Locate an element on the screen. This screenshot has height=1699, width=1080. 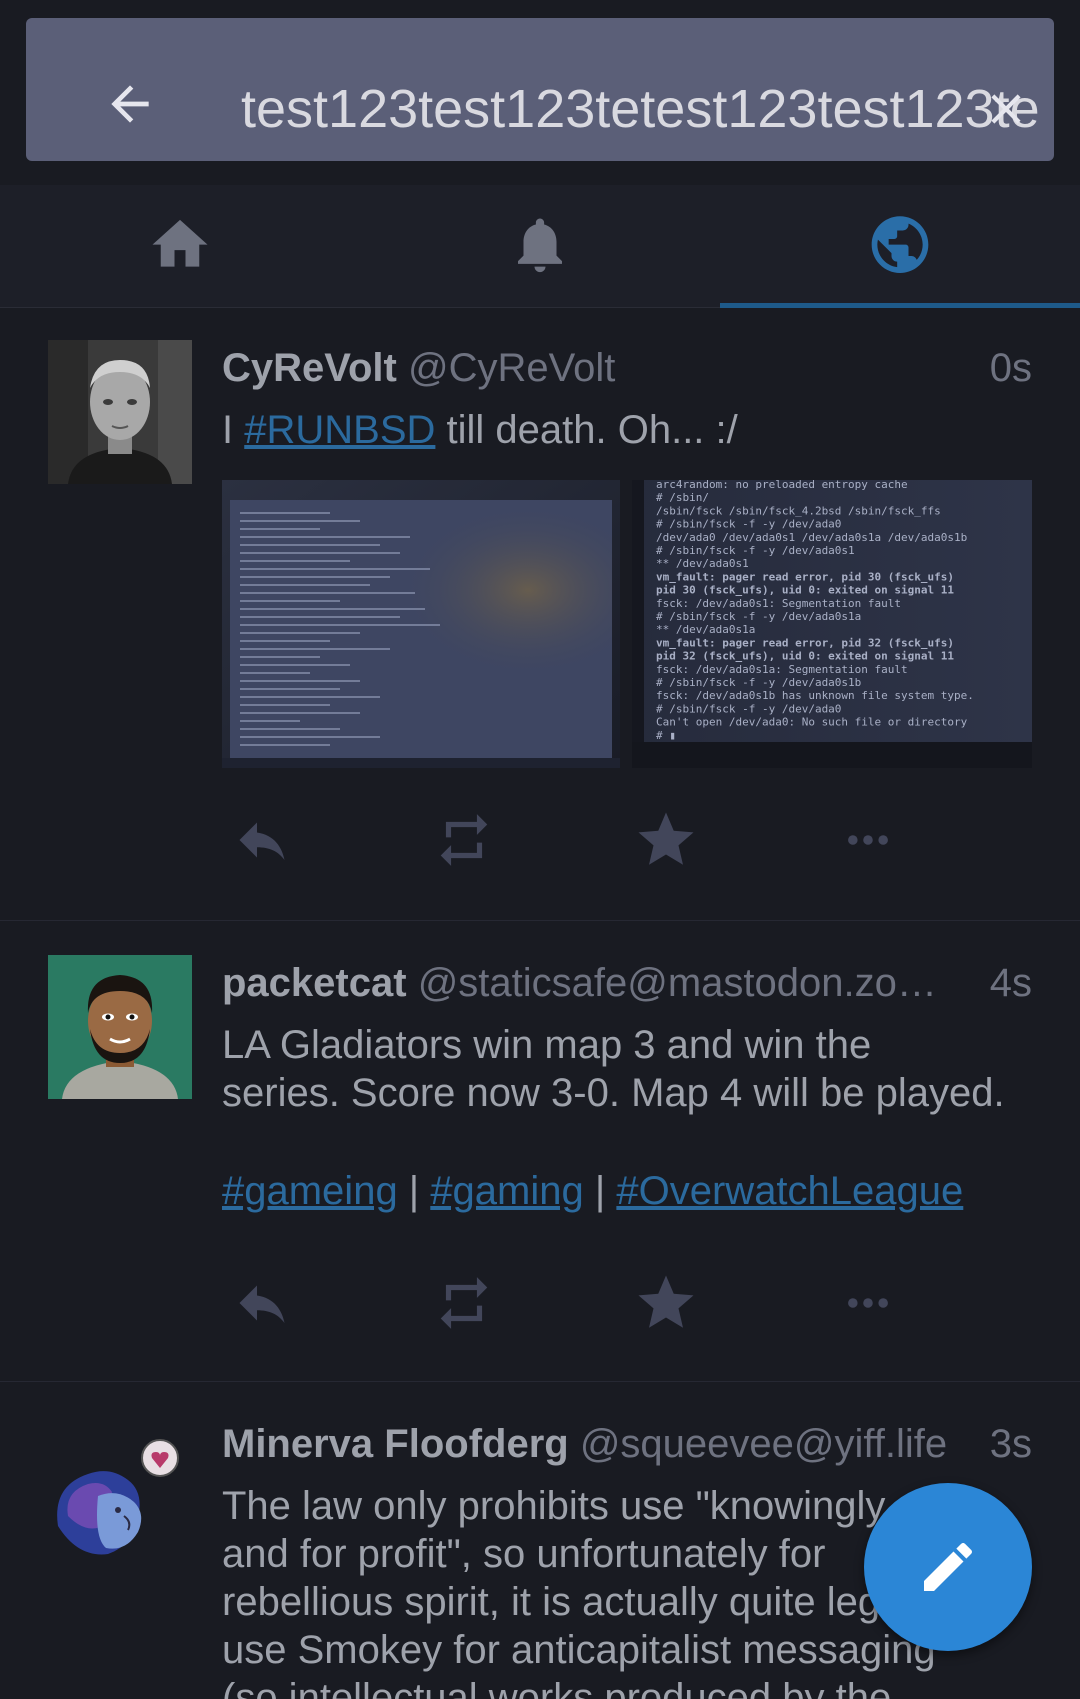
tab-federated is located at coordinates (900, 246).